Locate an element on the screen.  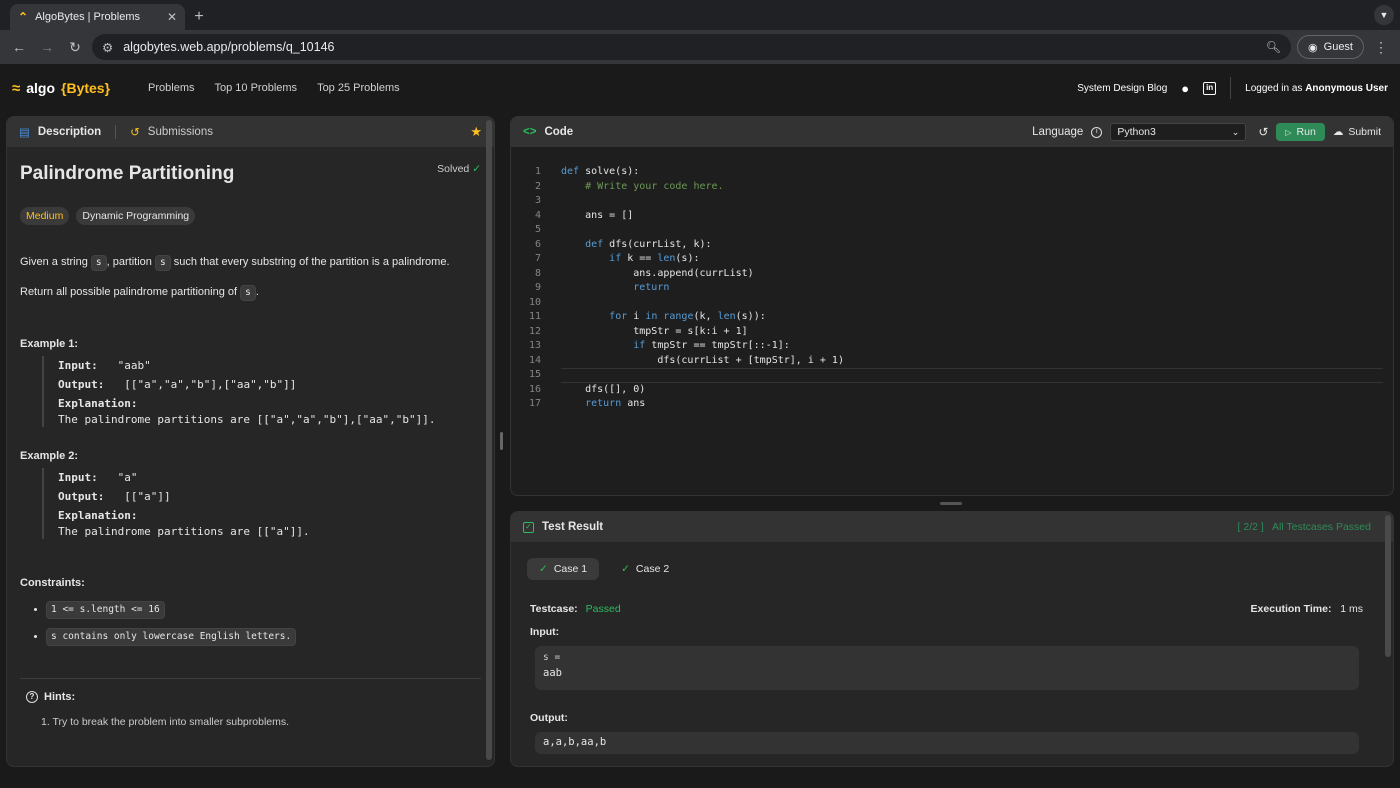
omnibox: ⚙ algobytes.web.app/problems/q_10146 🔍︎ is located at coordinates (692, 47).